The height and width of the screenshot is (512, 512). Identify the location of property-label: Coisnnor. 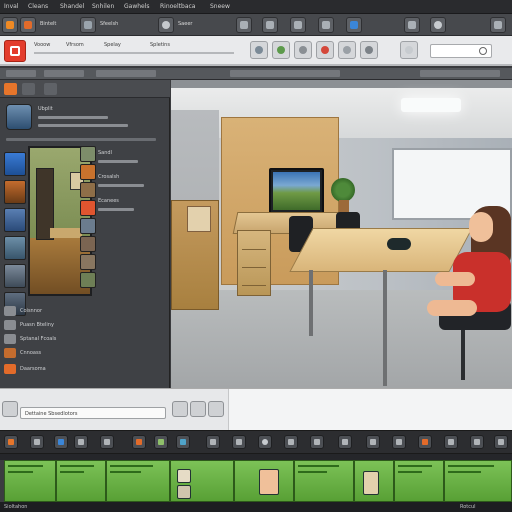
(31, 311).